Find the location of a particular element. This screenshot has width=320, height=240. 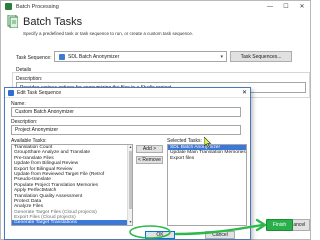

annotation-arrow-icon is located at coordinates (198, 228).